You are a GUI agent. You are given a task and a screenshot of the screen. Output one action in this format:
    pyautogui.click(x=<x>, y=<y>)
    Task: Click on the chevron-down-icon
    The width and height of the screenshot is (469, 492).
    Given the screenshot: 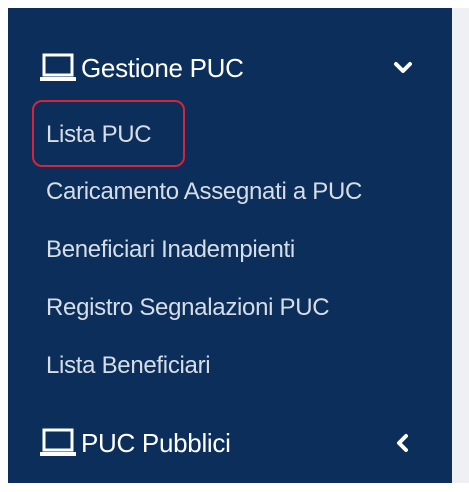 What is the action you would take?
    pyautogui.click(x=403, y=68)
    